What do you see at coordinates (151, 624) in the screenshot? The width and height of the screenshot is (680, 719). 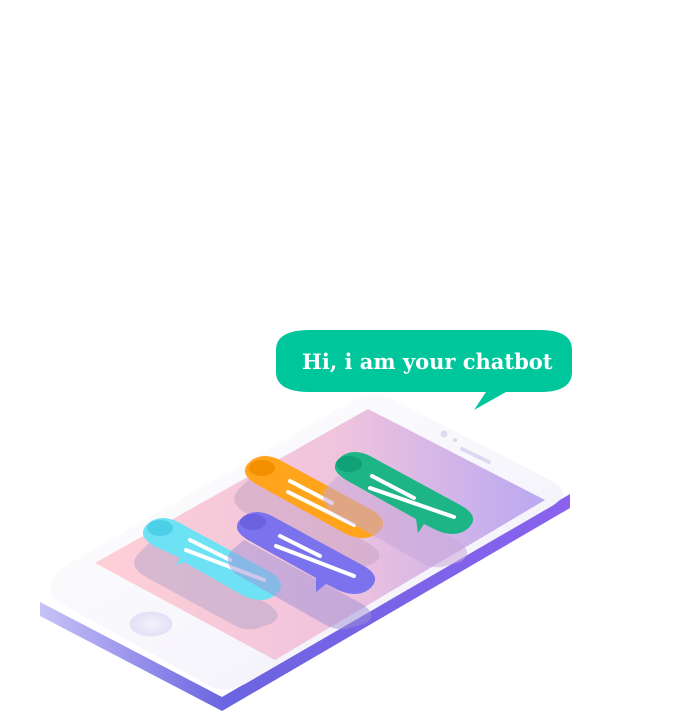 I see `home-button-icon` at bounding box center [151, 624].